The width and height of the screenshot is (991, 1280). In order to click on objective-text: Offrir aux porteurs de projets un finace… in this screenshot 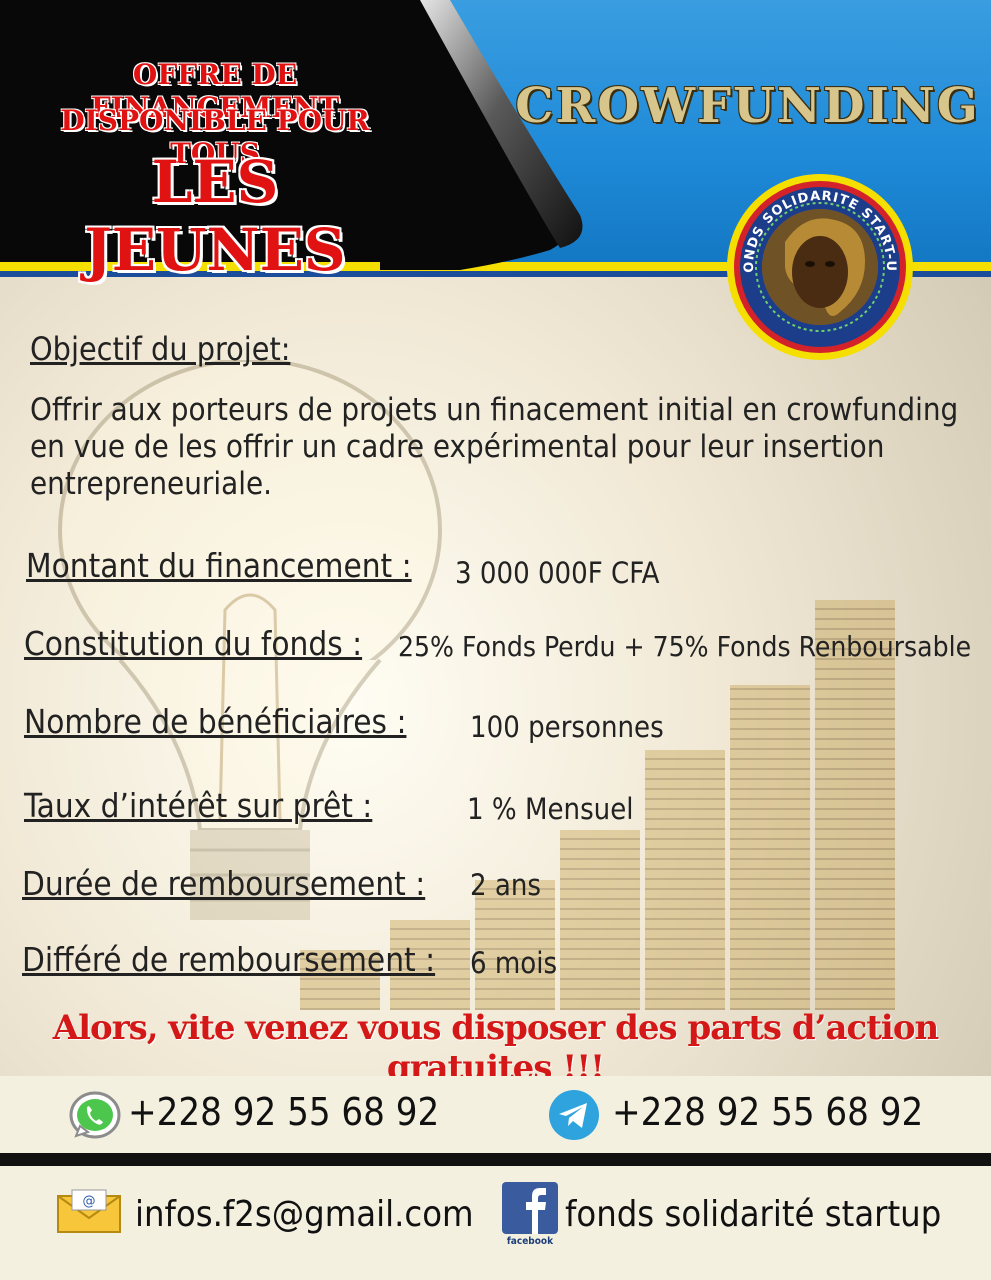, I will do `click(494, 447)`.